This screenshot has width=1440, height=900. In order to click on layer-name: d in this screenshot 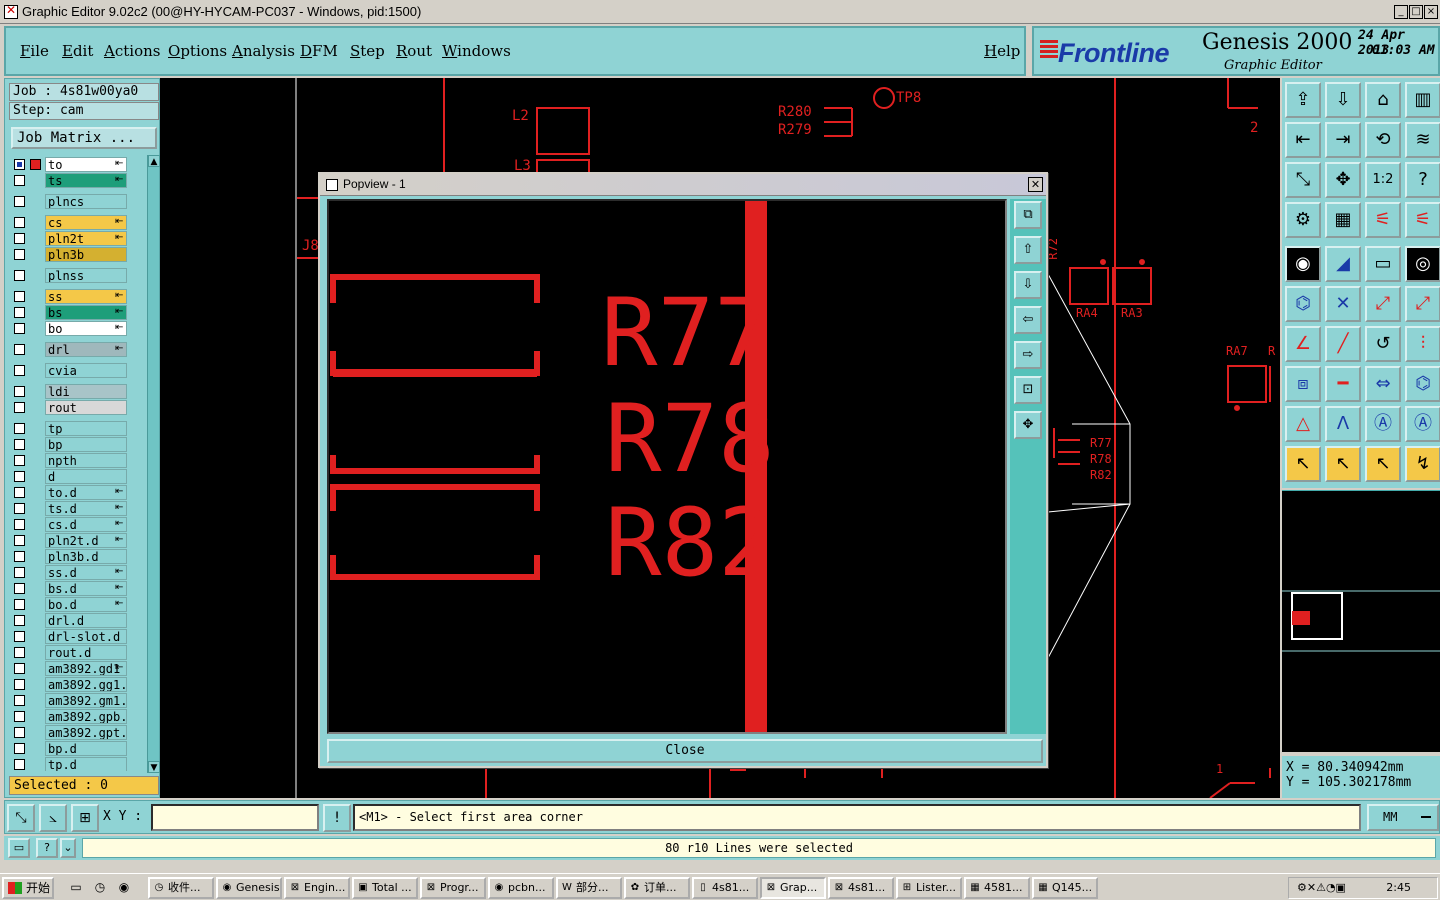, I will do `click(86, 476)`.